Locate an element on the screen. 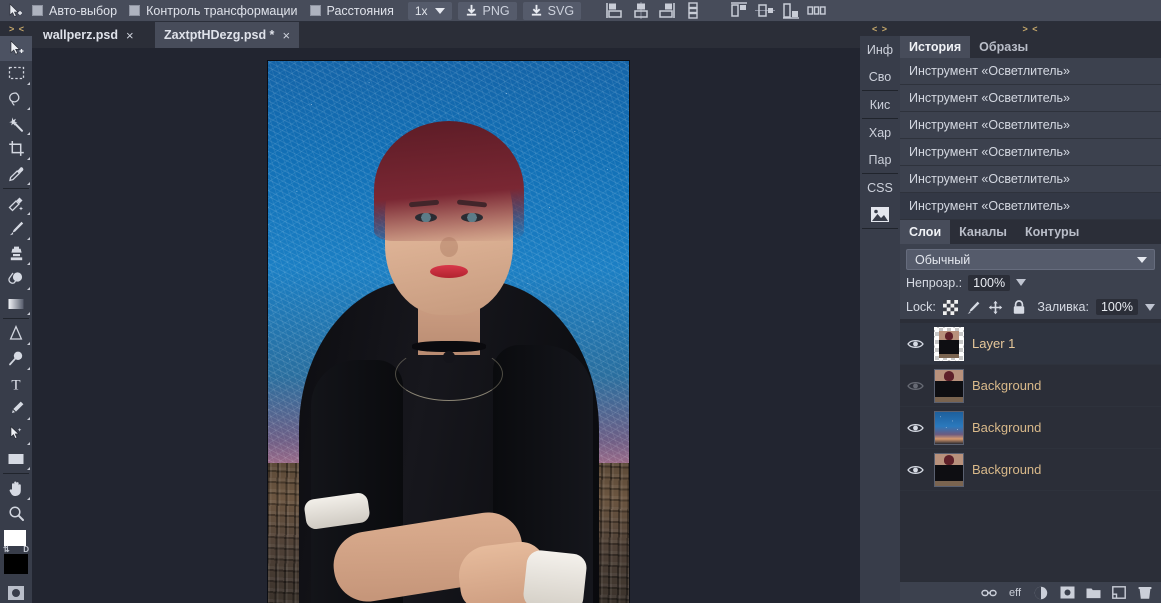 This screenshot has width=1161, height=603. tool-gradient is located at coordinates (16, 303).